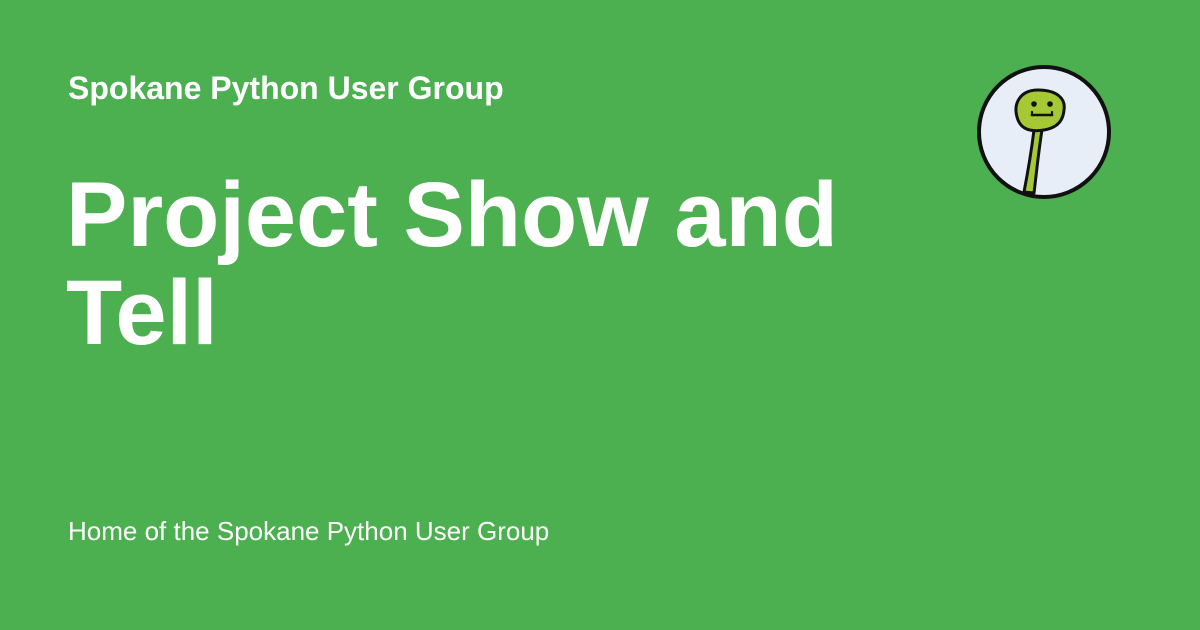  Describe the element at coordinates (286, 88) in the screenshot. I see `site-name: Spokane Python User Group` at that location.